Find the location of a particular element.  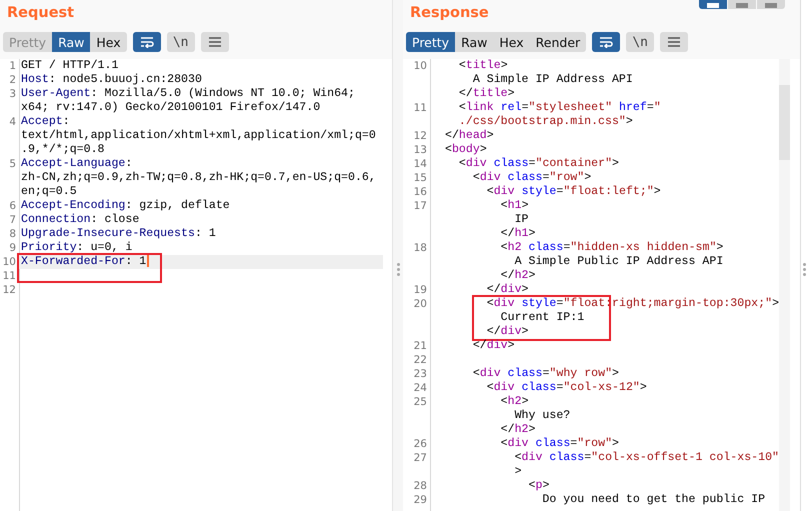

code-line: </title> is located at coordinates (486, 94).